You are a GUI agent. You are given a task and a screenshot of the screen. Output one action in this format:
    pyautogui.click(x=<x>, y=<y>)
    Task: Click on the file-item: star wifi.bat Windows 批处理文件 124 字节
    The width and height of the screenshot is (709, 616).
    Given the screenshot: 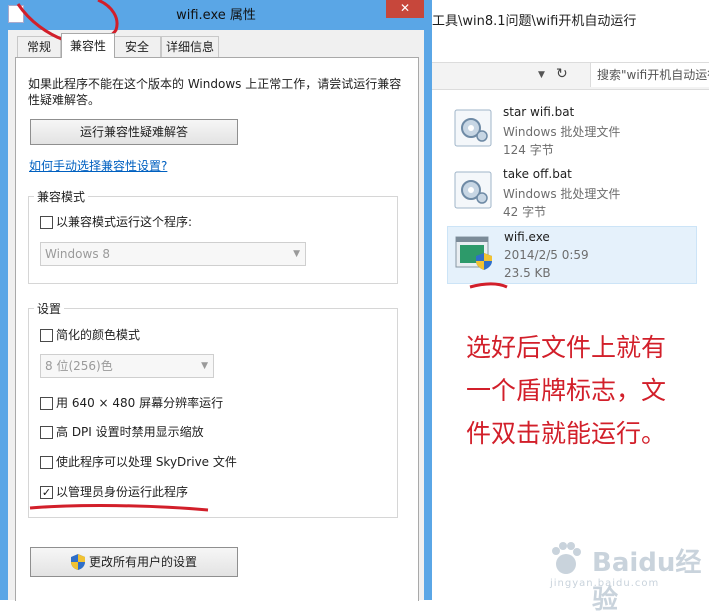 What is the action you would take?
    pyautogui.click(x=571, y=130)
    